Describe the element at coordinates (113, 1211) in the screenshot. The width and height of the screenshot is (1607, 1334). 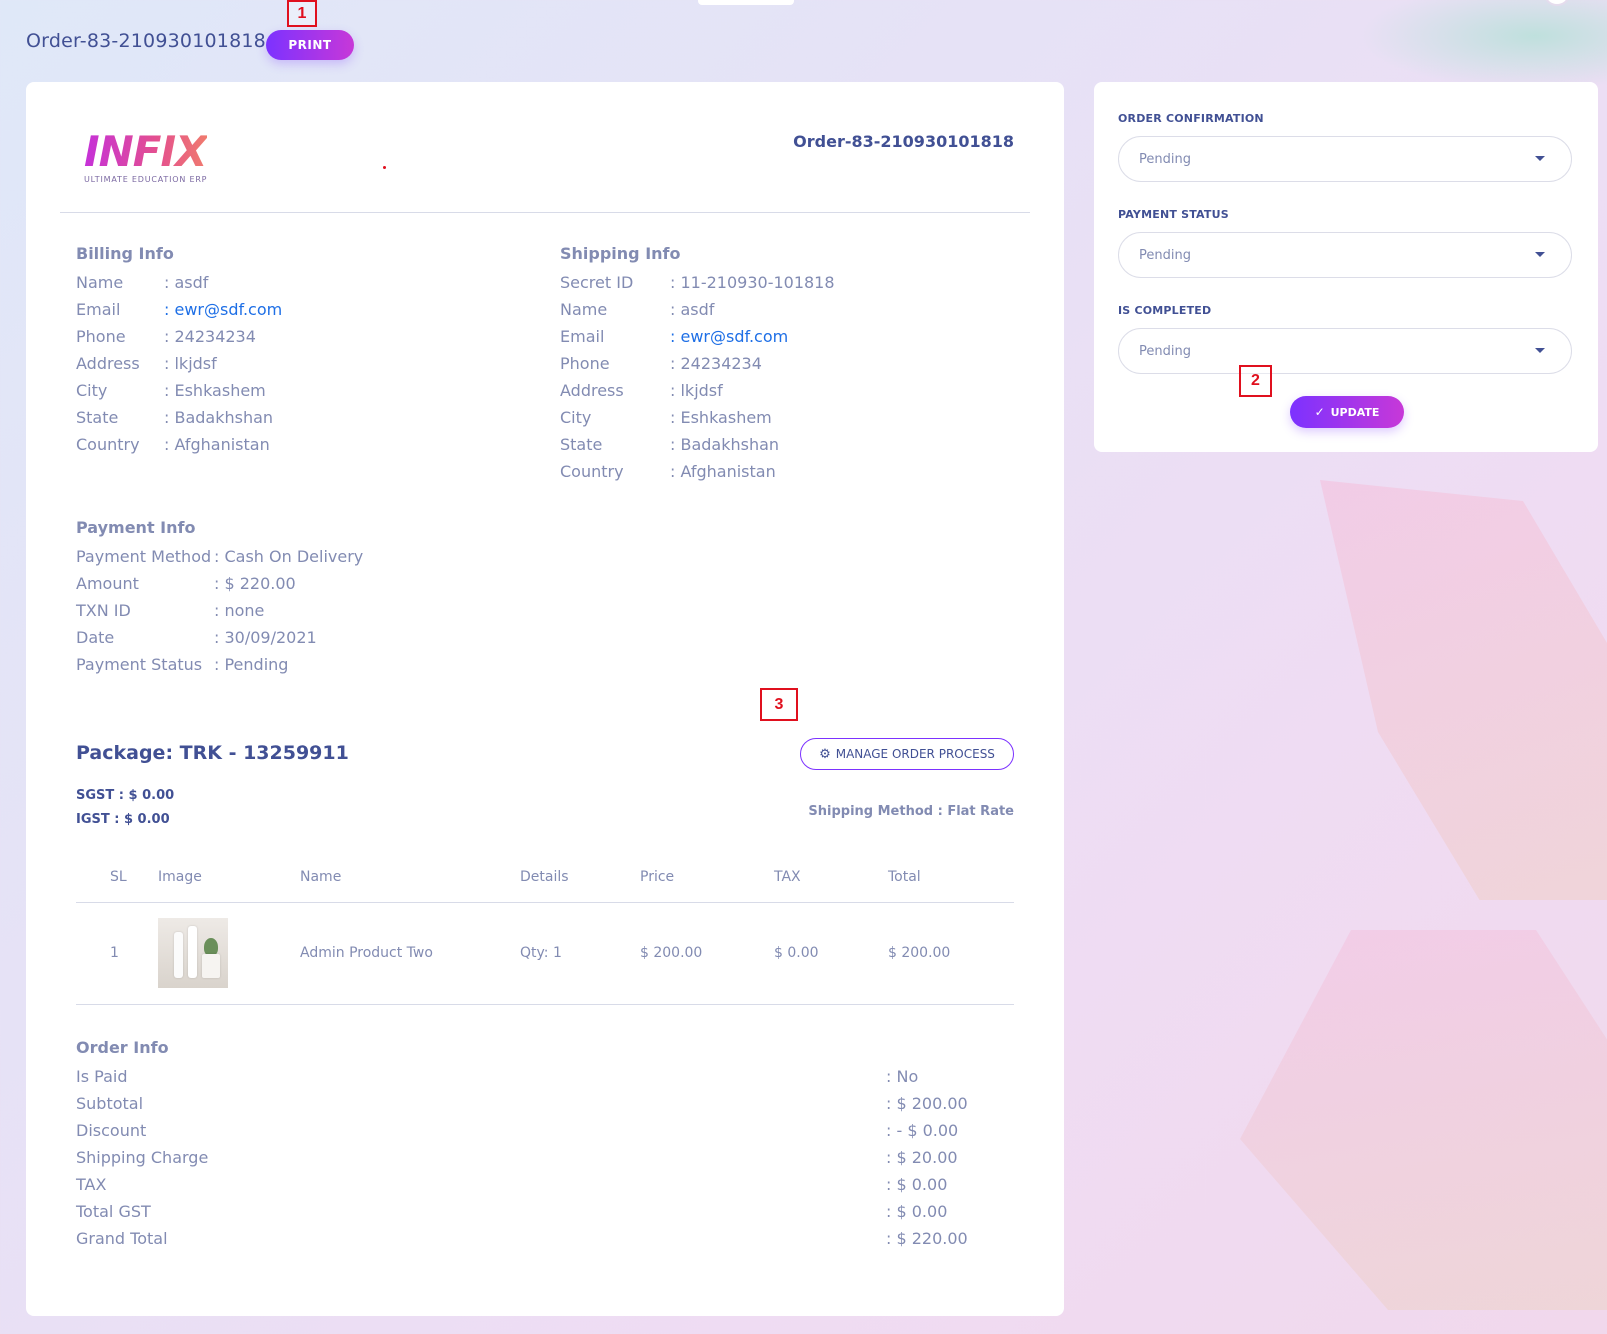
I see `order-info-label: Total GST` at that location.